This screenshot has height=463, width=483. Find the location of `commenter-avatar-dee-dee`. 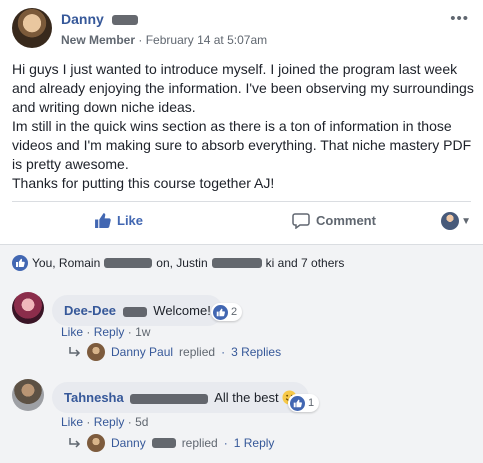

commenter-avatar-dee-dee is located at coordinates (28, 308).